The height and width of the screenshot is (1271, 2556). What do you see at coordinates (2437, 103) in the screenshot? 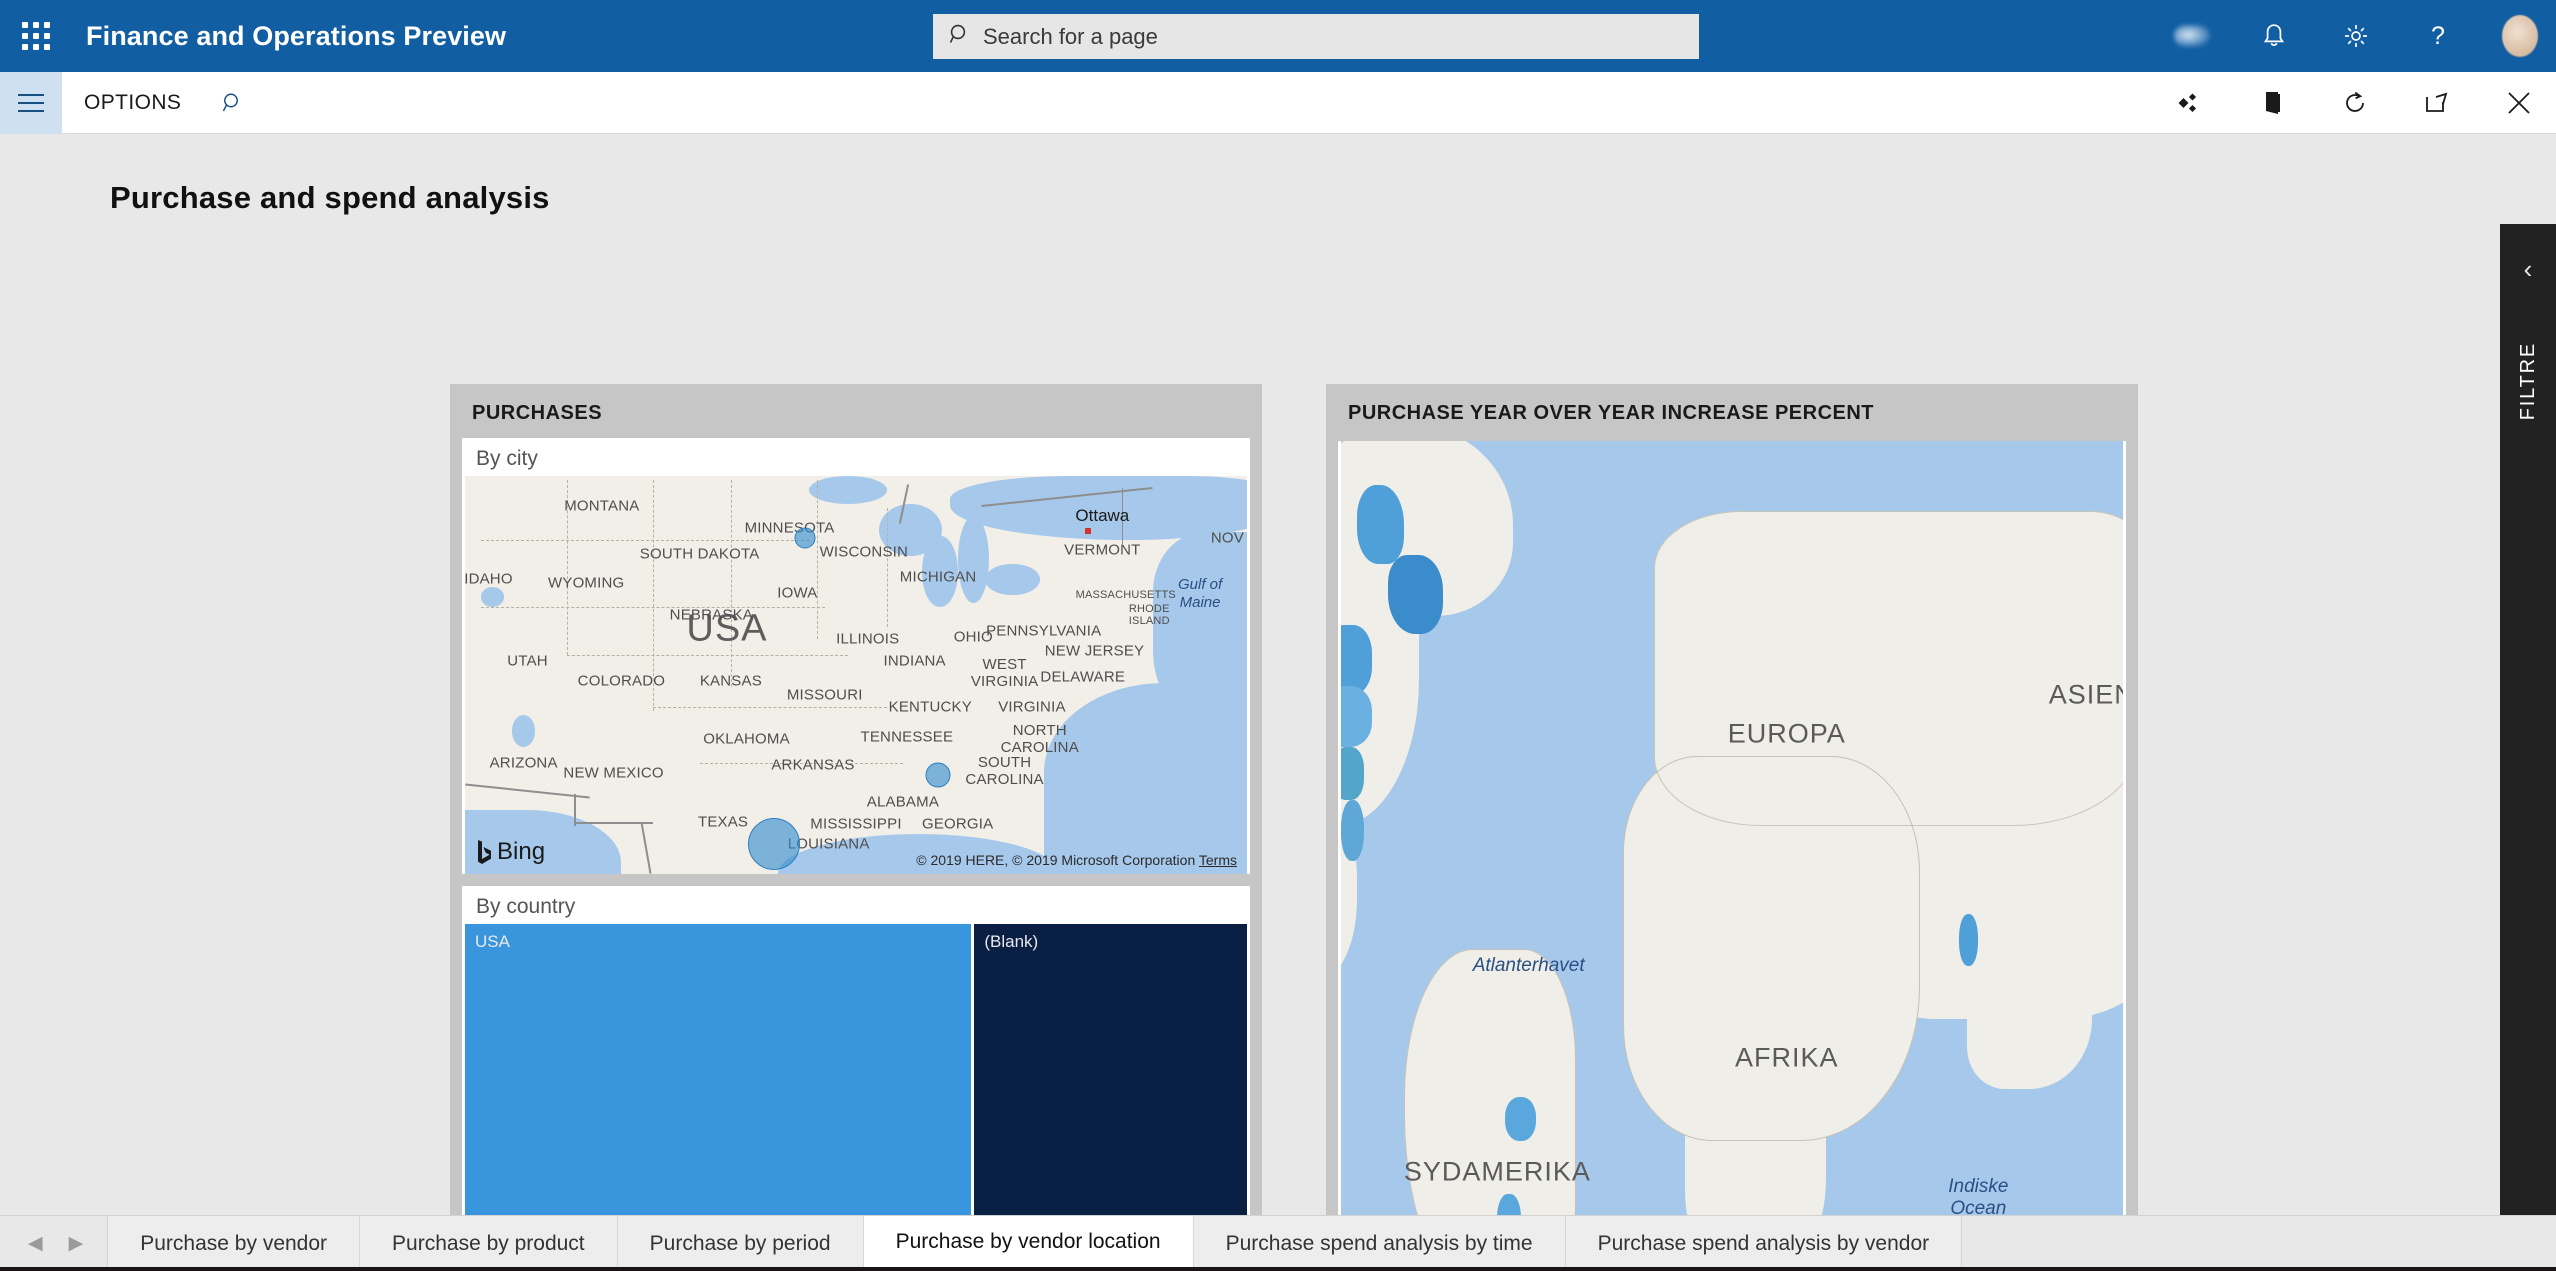
I see `pop-out-icon` at bounding box center [2437, 103].